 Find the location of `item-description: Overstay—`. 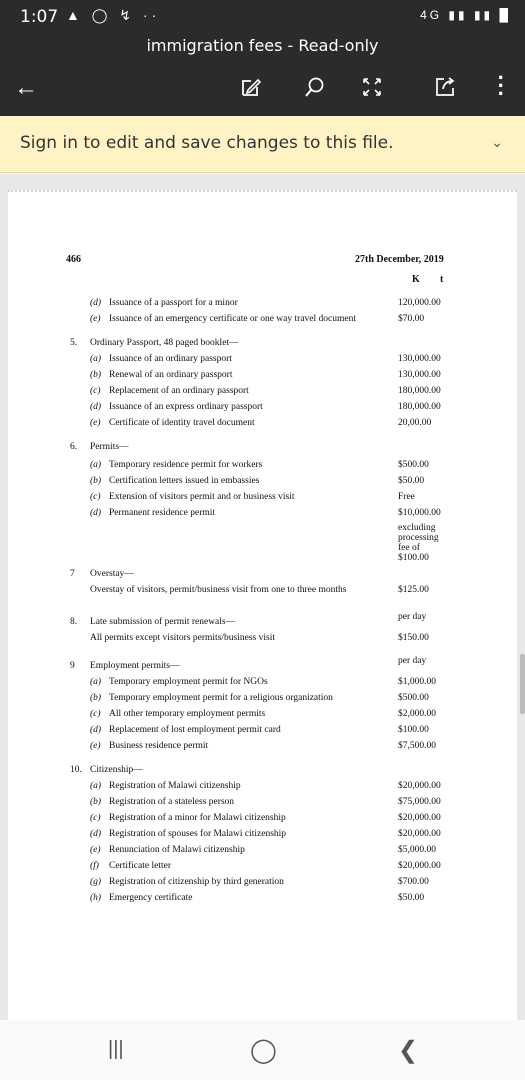

item-description: Overstay— is located at coordinates (112, 574).